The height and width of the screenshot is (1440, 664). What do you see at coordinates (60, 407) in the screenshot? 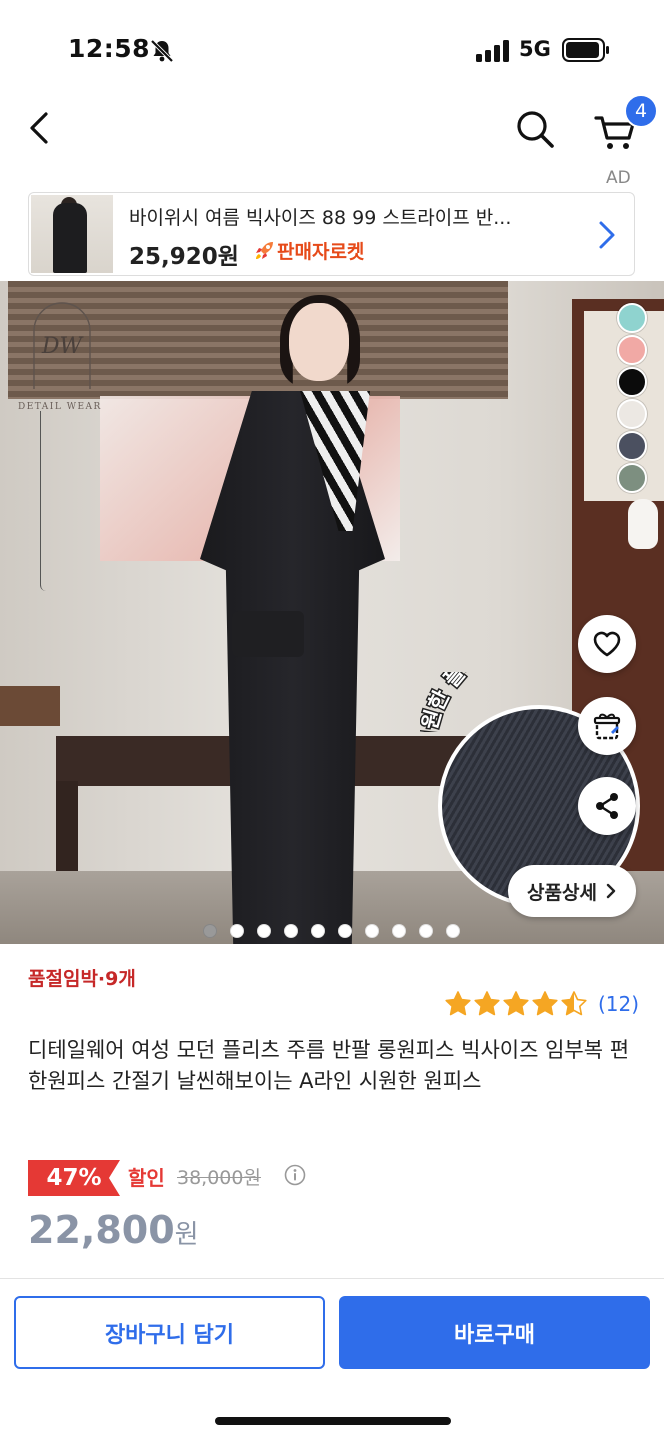
I see `brand-logo-text: DETAIL WEAR` at bounding box center [60, 407].